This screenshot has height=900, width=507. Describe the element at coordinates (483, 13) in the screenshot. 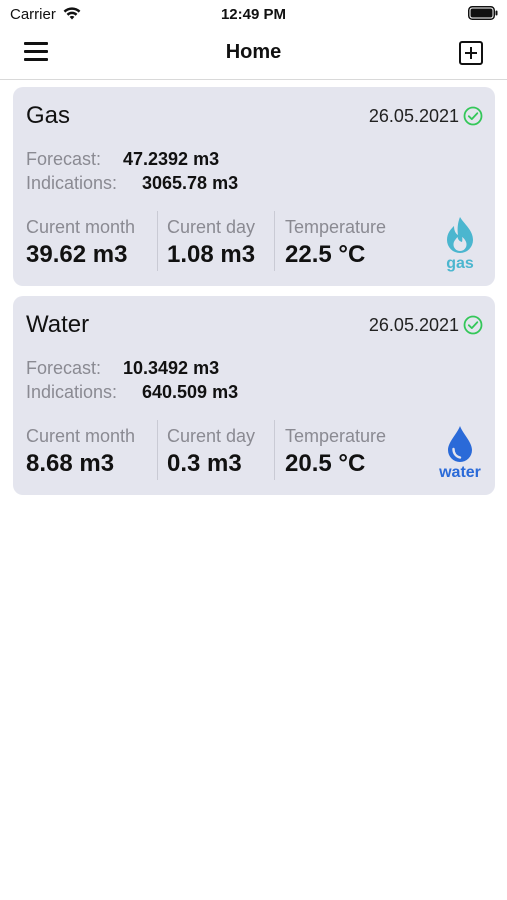

I see `battery-icon` at that location.